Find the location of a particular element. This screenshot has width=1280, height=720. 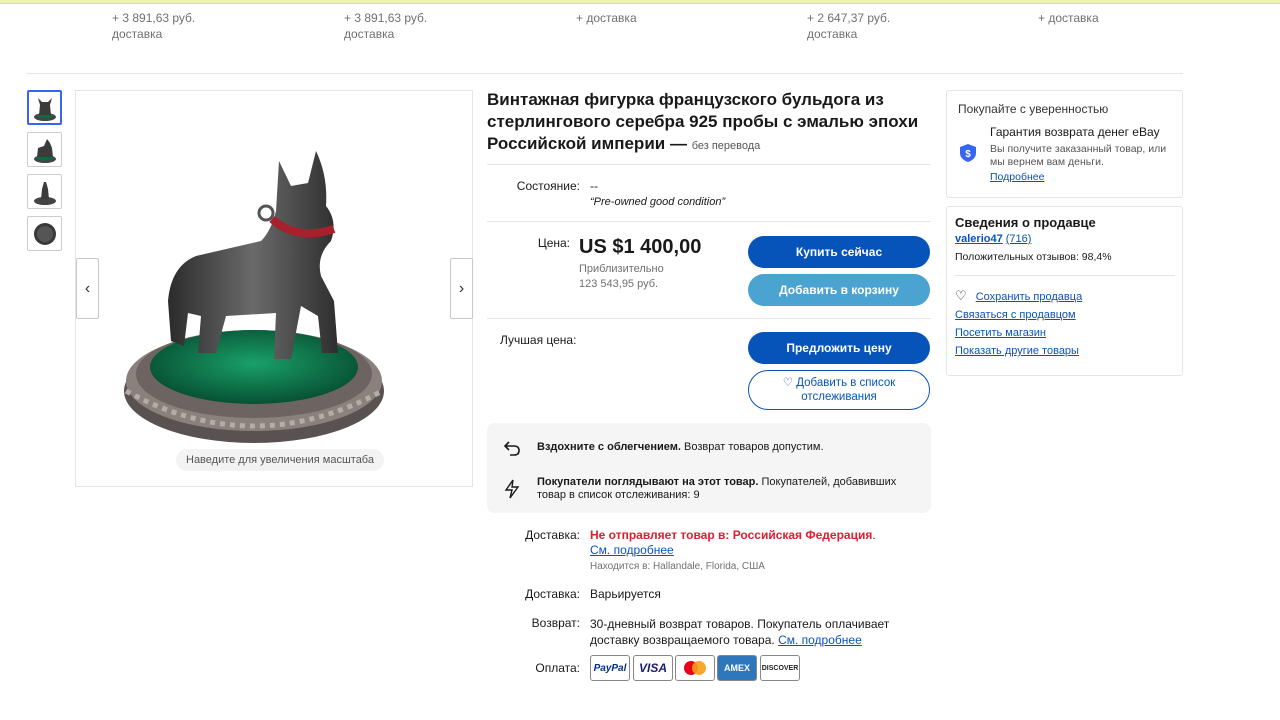

condition-note: “Pre-owned good condition” is located at coordinates (658, 202).